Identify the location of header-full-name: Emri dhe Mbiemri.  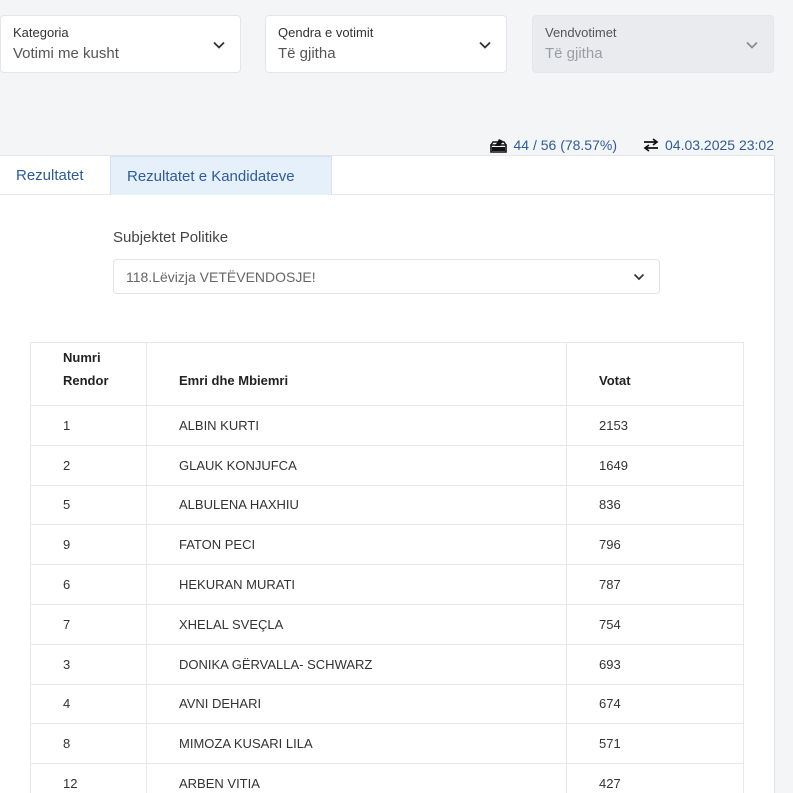
(356, 374).